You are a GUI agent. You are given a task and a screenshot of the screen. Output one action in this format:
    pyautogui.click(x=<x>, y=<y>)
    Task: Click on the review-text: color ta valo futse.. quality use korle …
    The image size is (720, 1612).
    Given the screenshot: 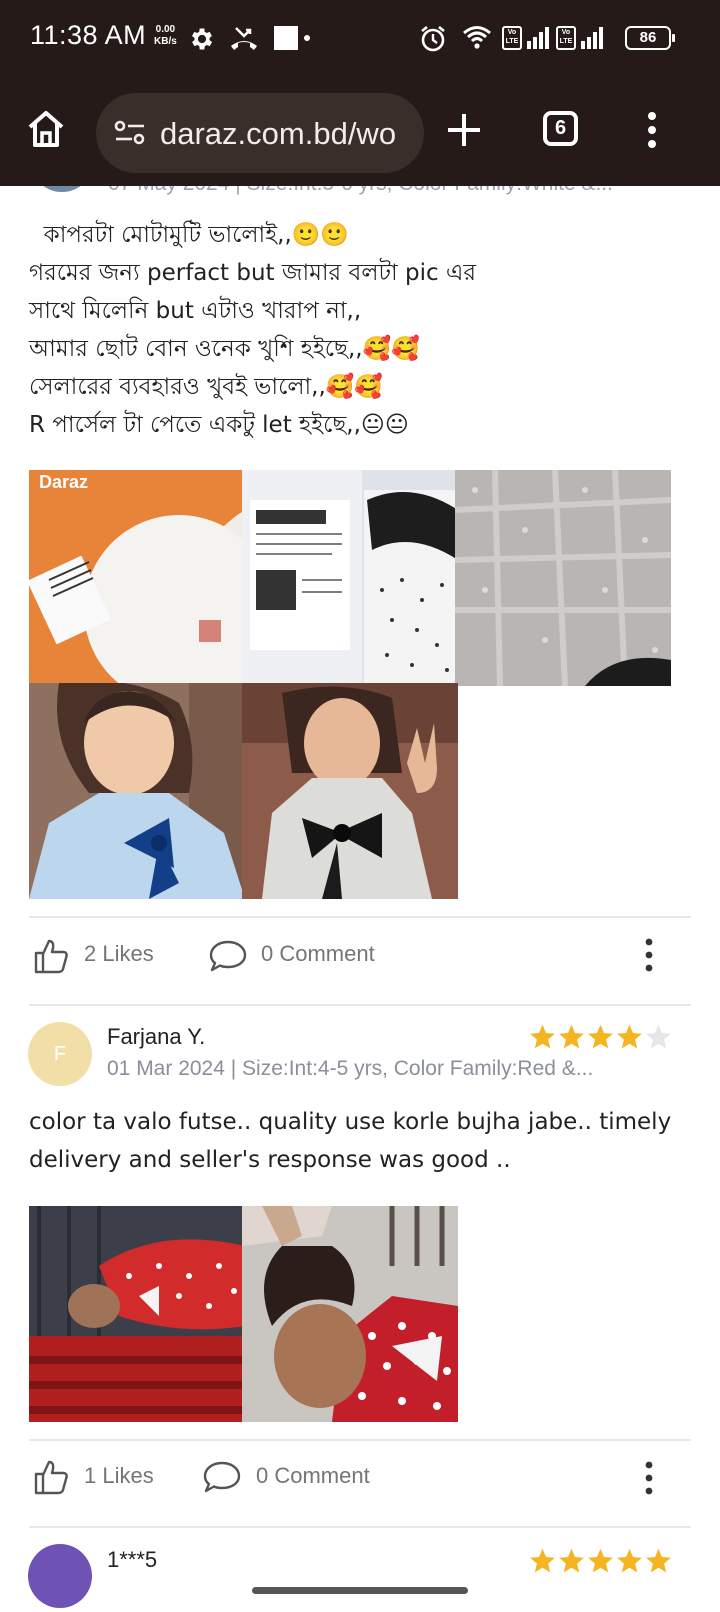 What is the action you would take?
    pyautogui.click(x=363, y=1141)
    